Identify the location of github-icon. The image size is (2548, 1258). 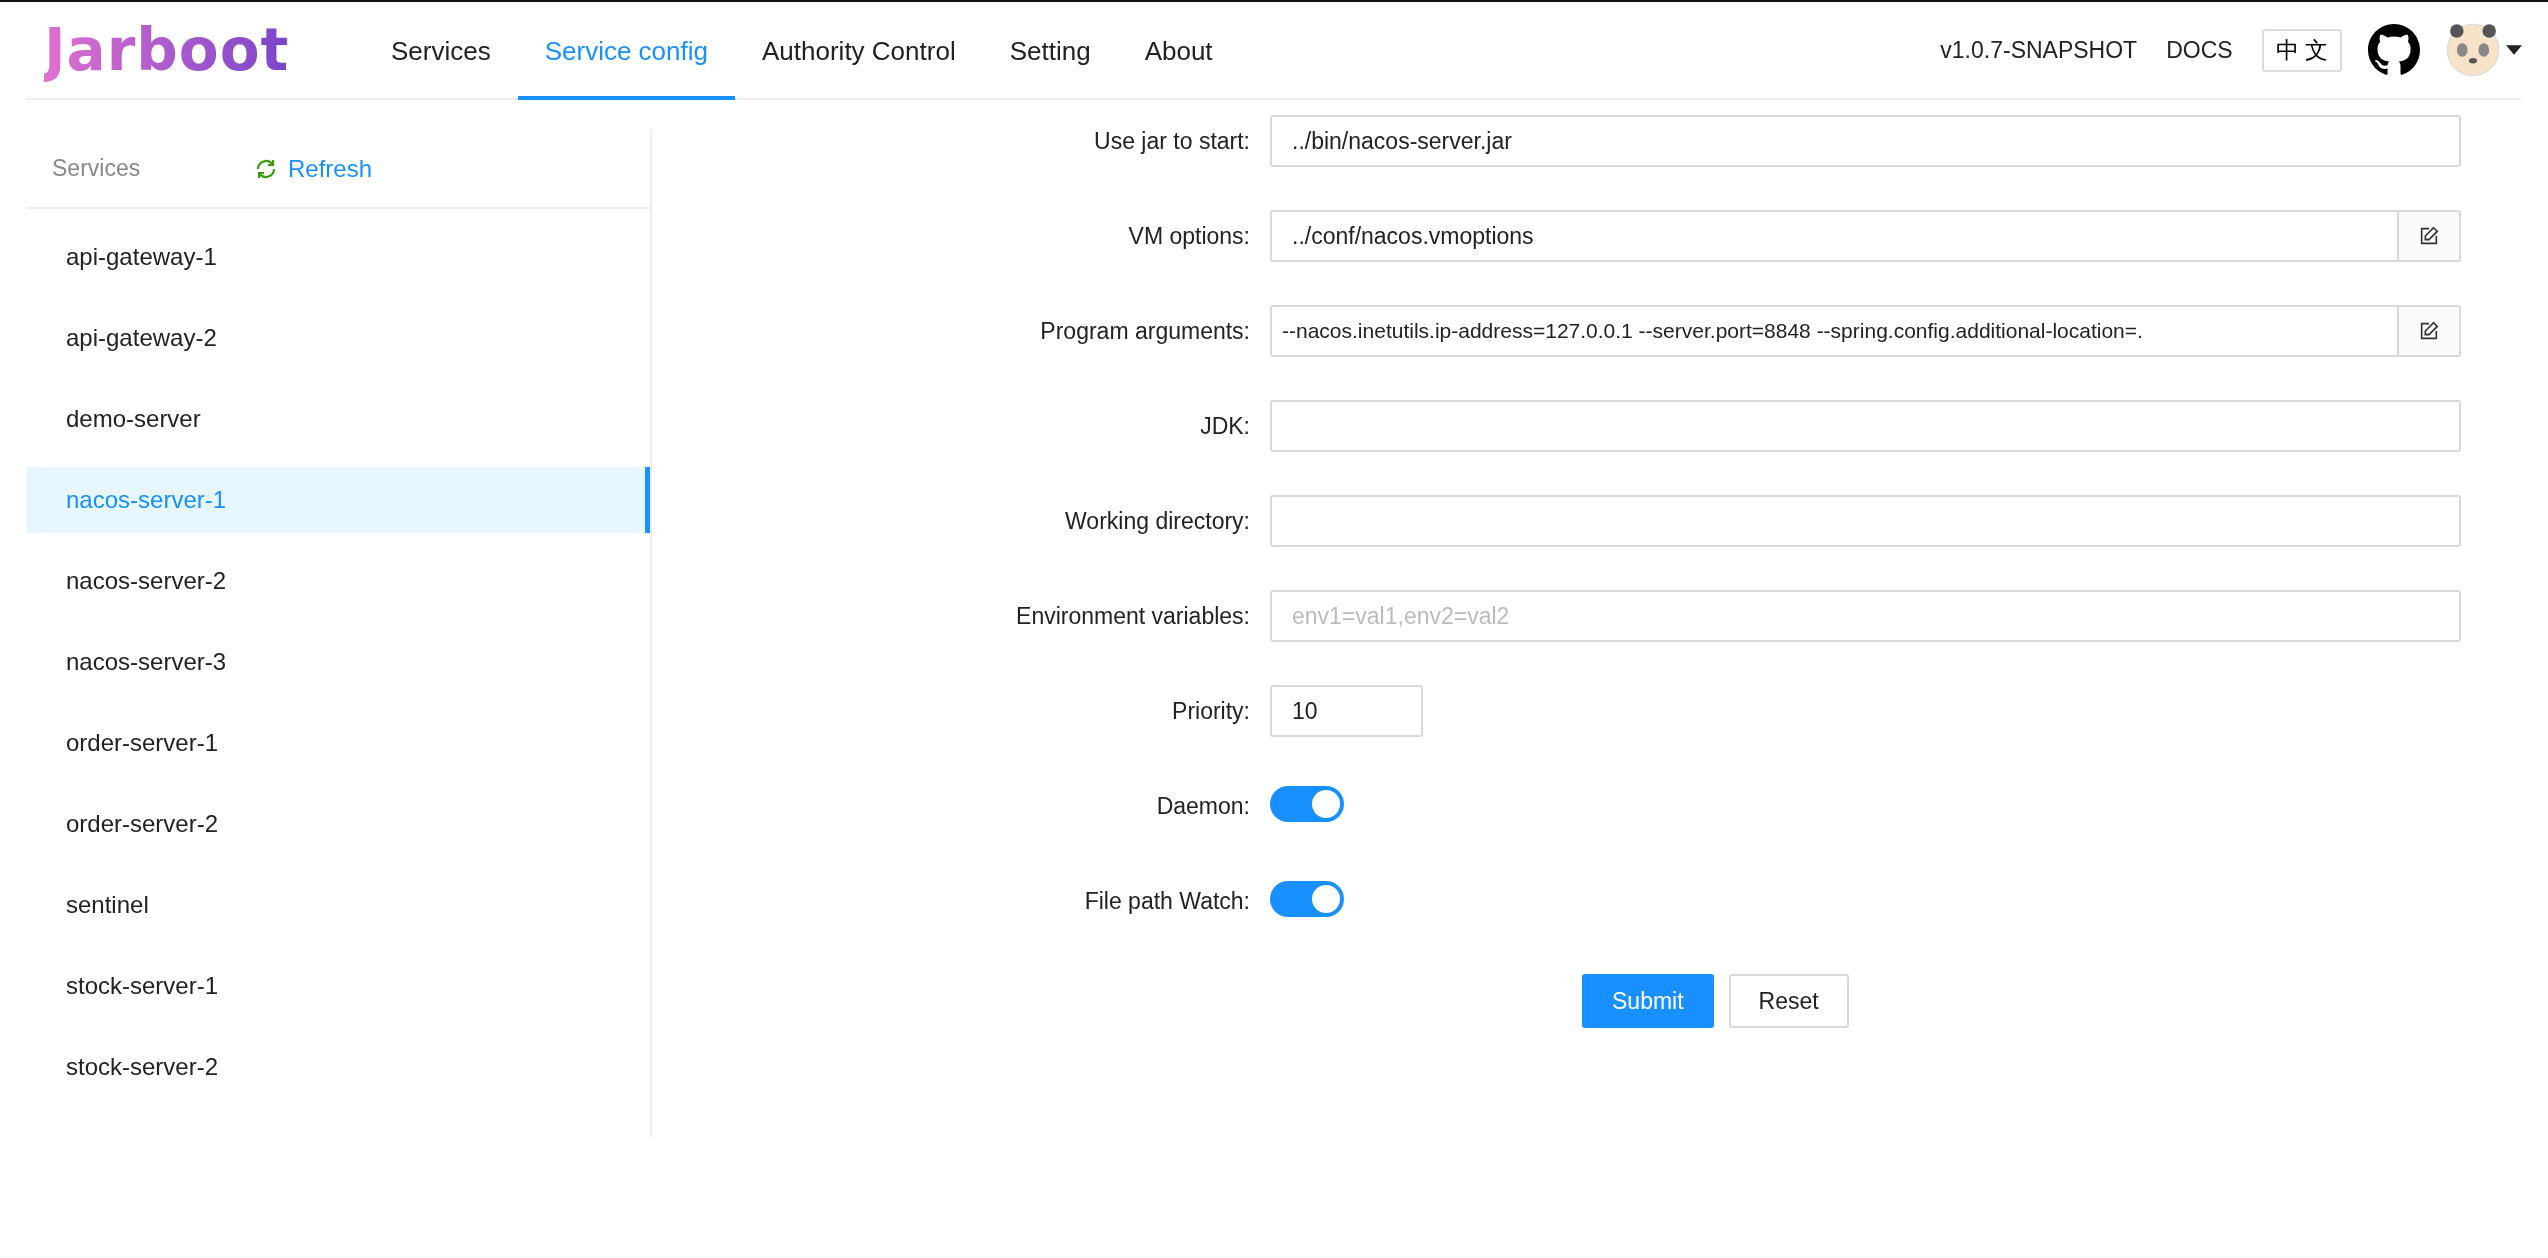
(2394, 50).